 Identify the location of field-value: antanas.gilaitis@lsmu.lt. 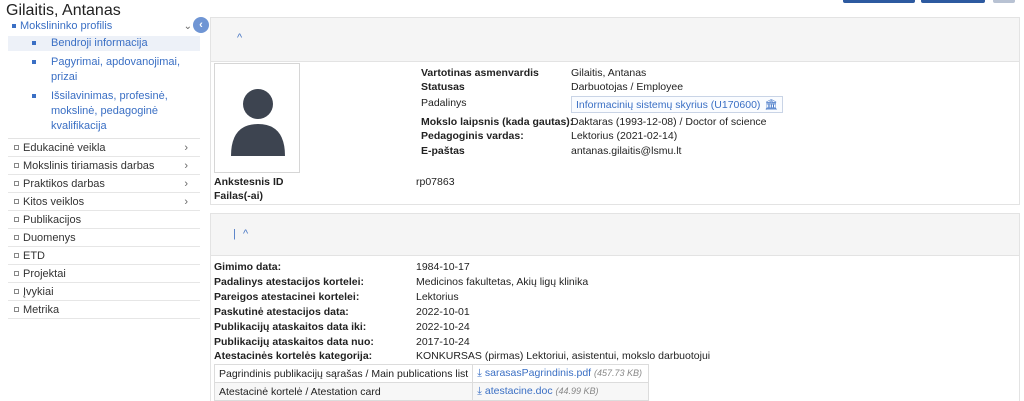
(626, 151).